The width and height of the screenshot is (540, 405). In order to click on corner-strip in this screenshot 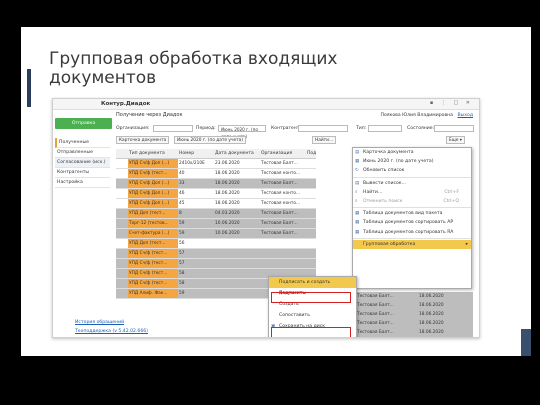, I will do `click(526, 342)`.